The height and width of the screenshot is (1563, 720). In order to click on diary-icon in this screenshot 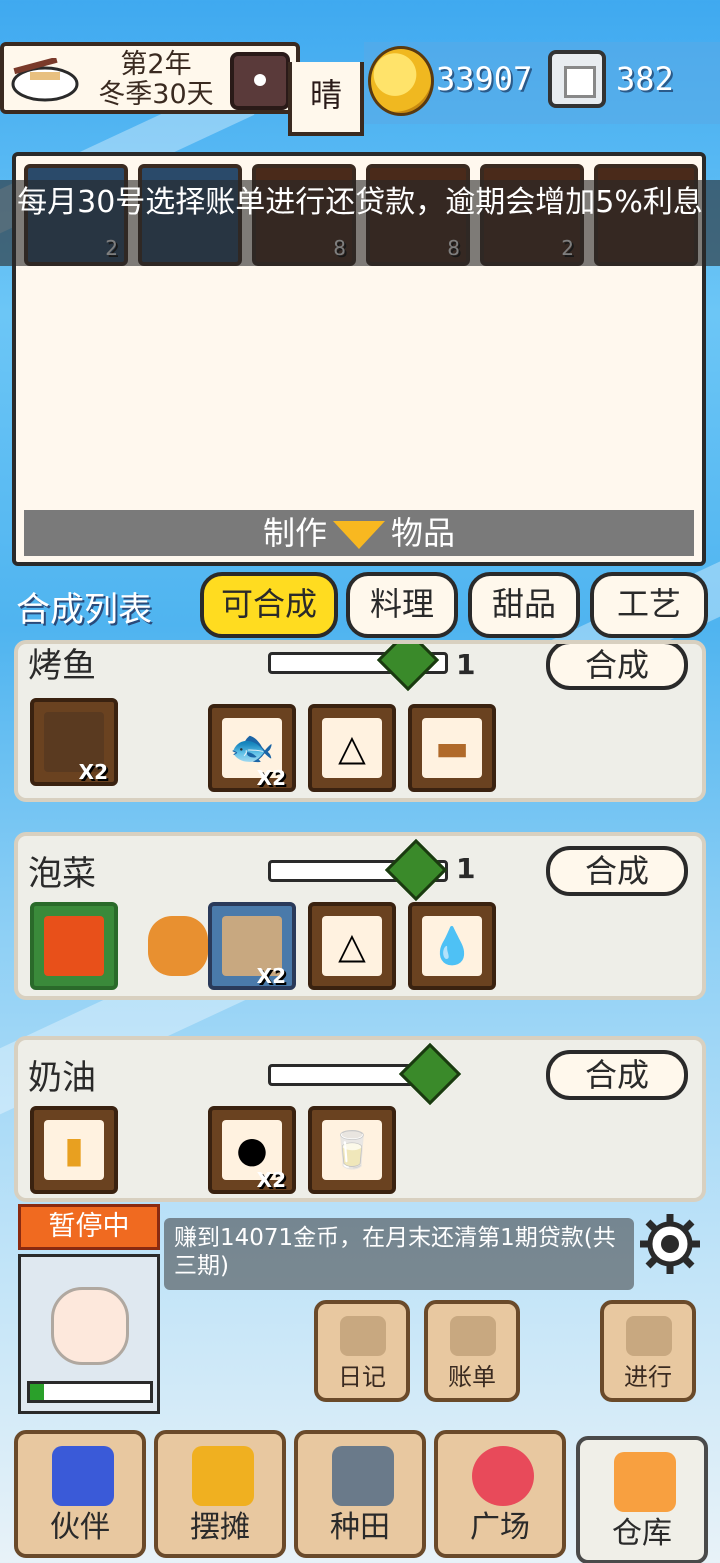, I will do `click(363, 1336)`.